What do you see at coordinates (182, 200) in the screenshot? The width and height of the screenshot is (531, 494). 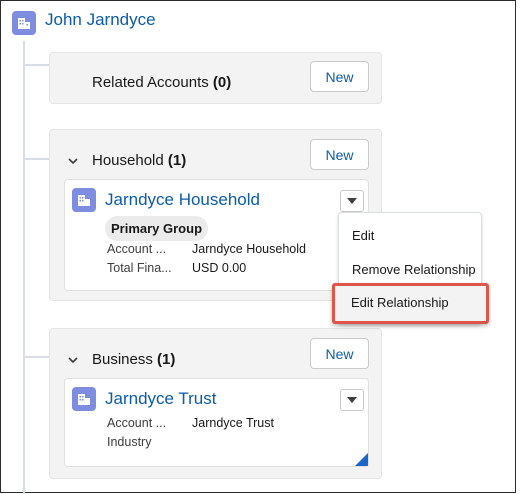 I see `household-name-link: Jarndyce Household` at bounding box center [182, 200].